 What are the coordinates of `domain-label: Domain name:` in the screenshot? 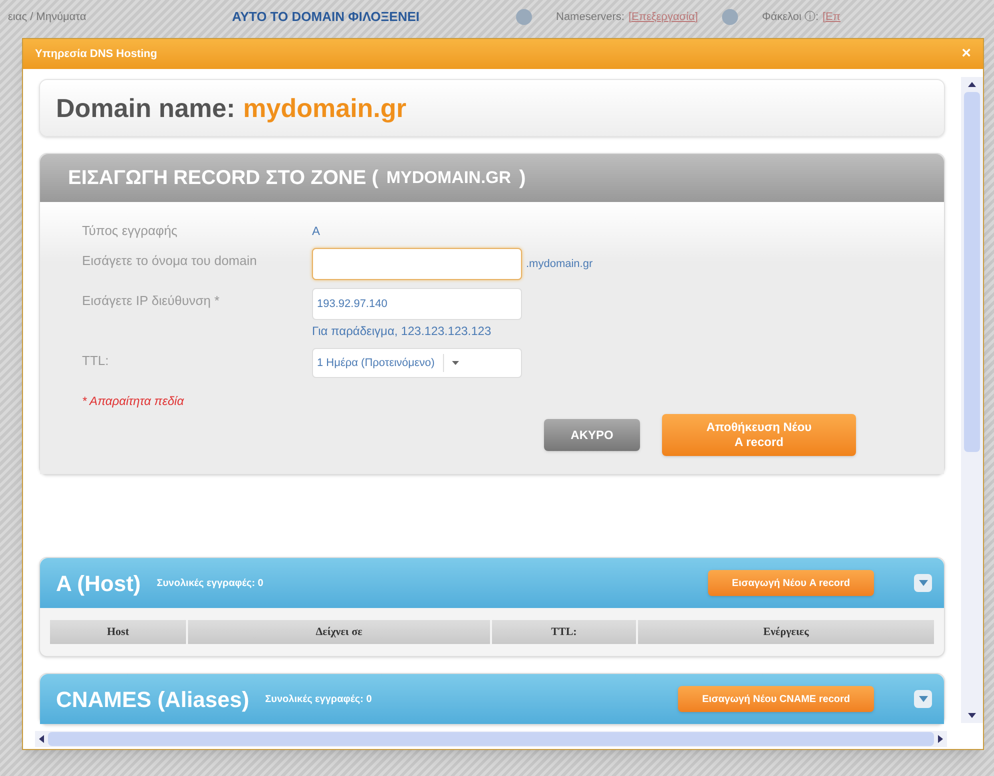 It's located at (146, 108).